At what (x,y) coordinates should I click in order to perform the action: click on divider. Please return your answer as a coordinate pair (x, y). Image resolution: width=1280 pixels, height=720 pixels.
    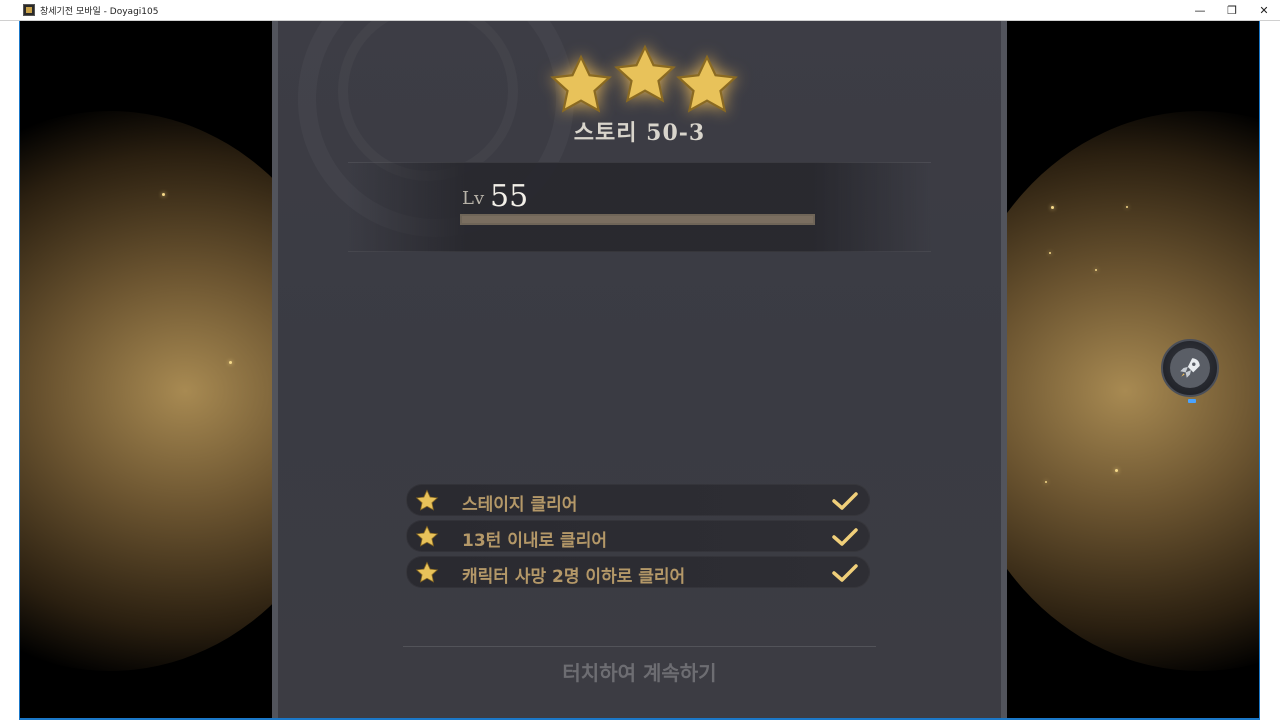
    Looking at the image, I should click on (639, 646).